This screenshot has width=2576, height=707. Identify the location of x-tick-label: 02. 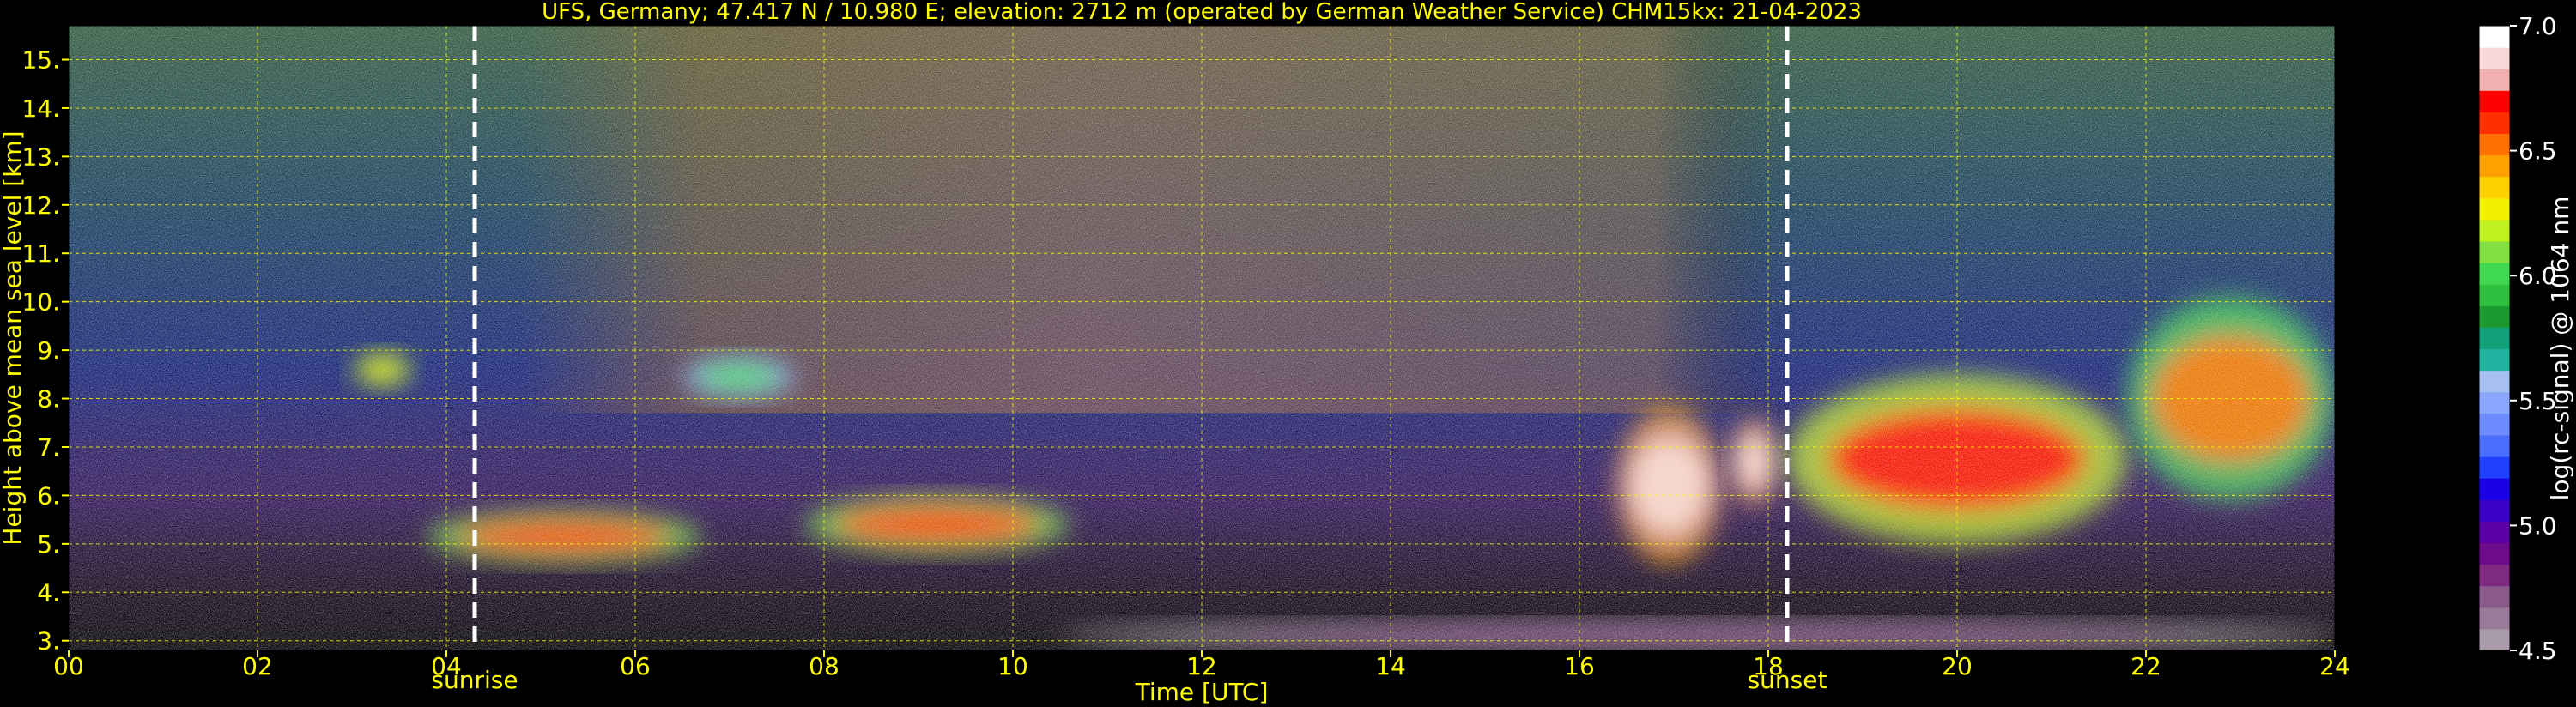
(257, 666).